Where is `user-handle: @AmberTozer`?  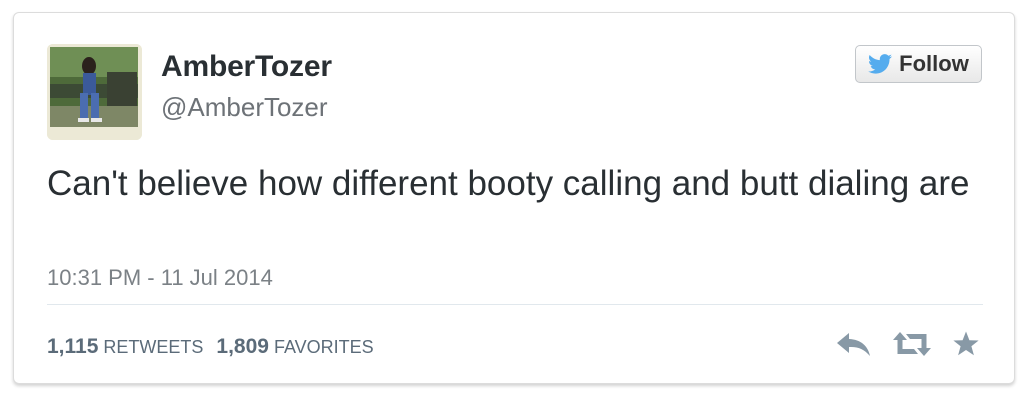 user-handle: @AmberTozer is located at coordinates (244, 107).